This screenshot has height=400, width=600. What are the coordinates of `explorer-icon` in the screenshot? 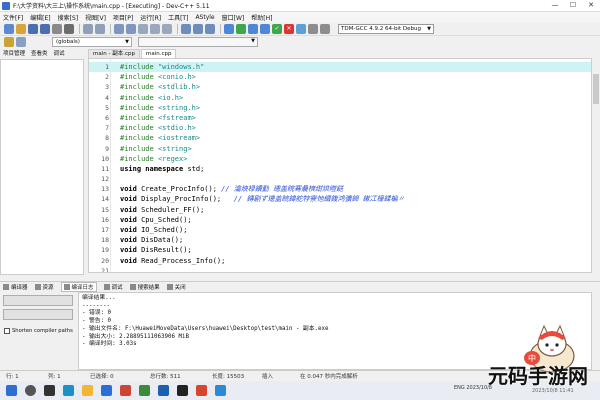 It's located at (87, 390).